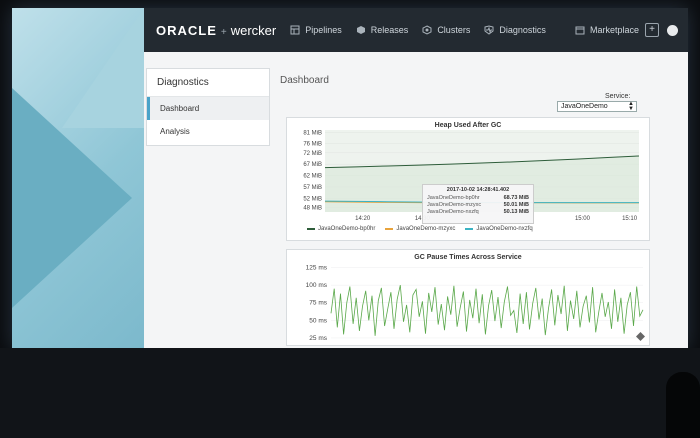  I want to click on legend-item: JavaOneDemo-mzyxc, so click(420, 229).